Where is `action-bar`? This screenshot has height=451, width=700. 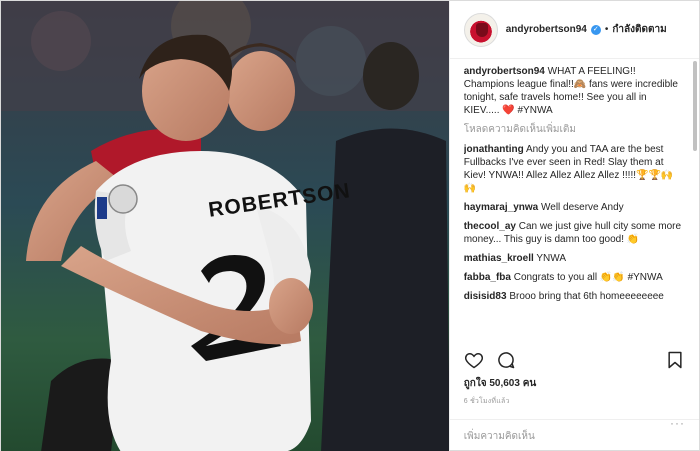 action-bar is located at coordinates (574, 360).